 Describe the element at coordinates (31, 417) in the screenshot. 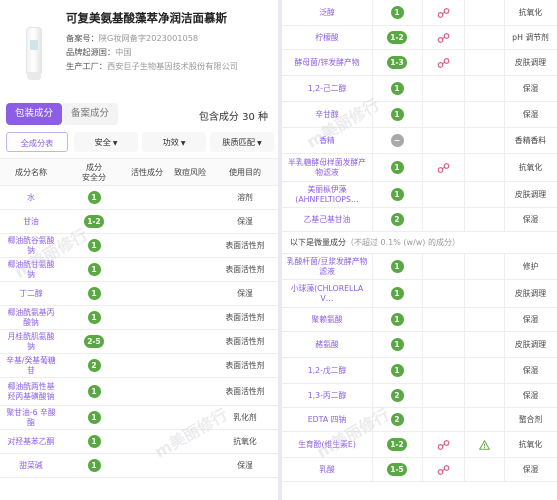

I see `ingredient-name: 聚甘油-6 辛酸酯` at that location.